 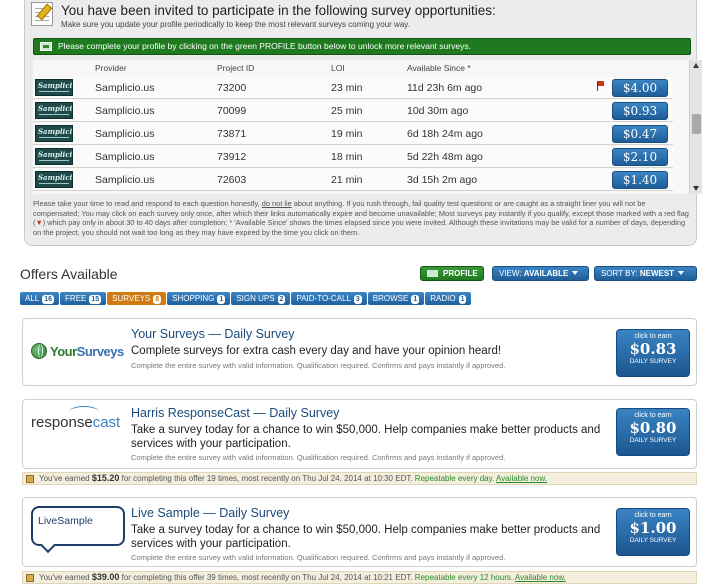 What do you see at coordinates (105, 478) in the screenshot?
I see `earned-amount: $15.20` at bounding box center [105, 478].